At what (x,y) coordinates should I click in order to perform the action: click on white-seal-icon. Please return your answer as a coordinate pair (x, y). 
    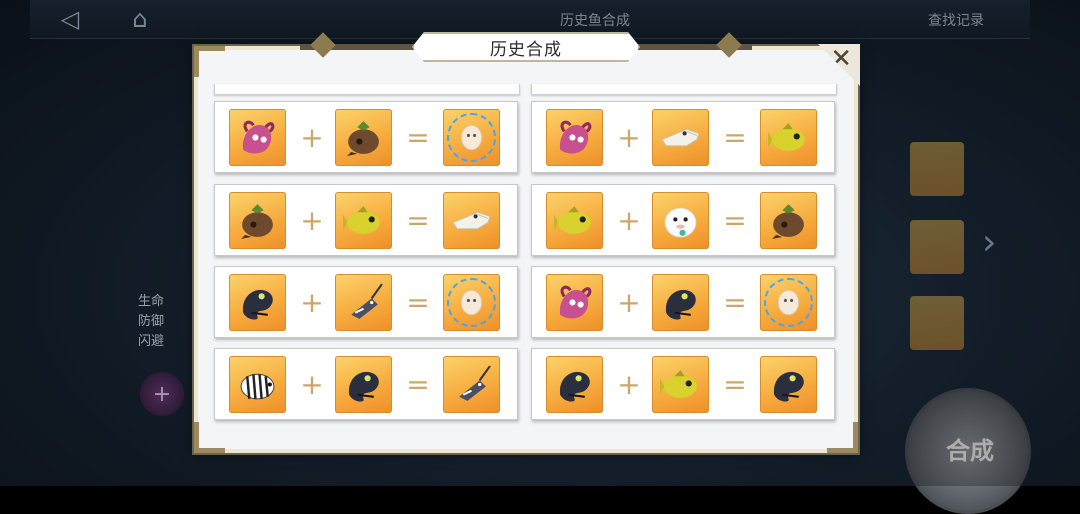
    Looking at the image, I should click on (680, 220).